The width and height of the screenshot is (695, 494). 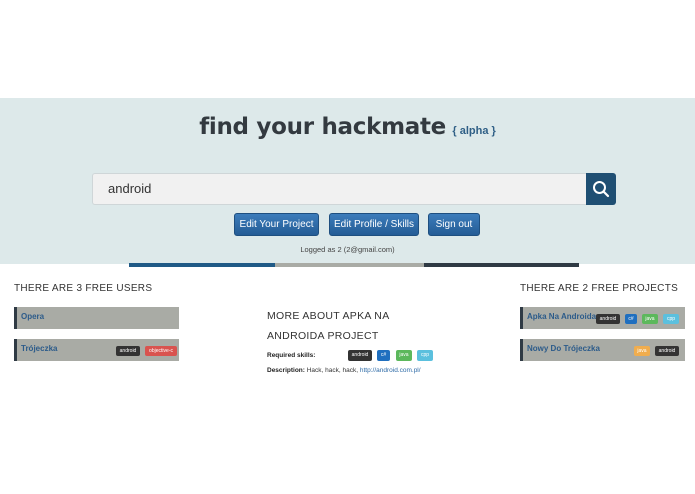 What do you see at coordinates (501, 265) in the screenshot?
I see `divider-bar-right` at bounding box center [501, 265].